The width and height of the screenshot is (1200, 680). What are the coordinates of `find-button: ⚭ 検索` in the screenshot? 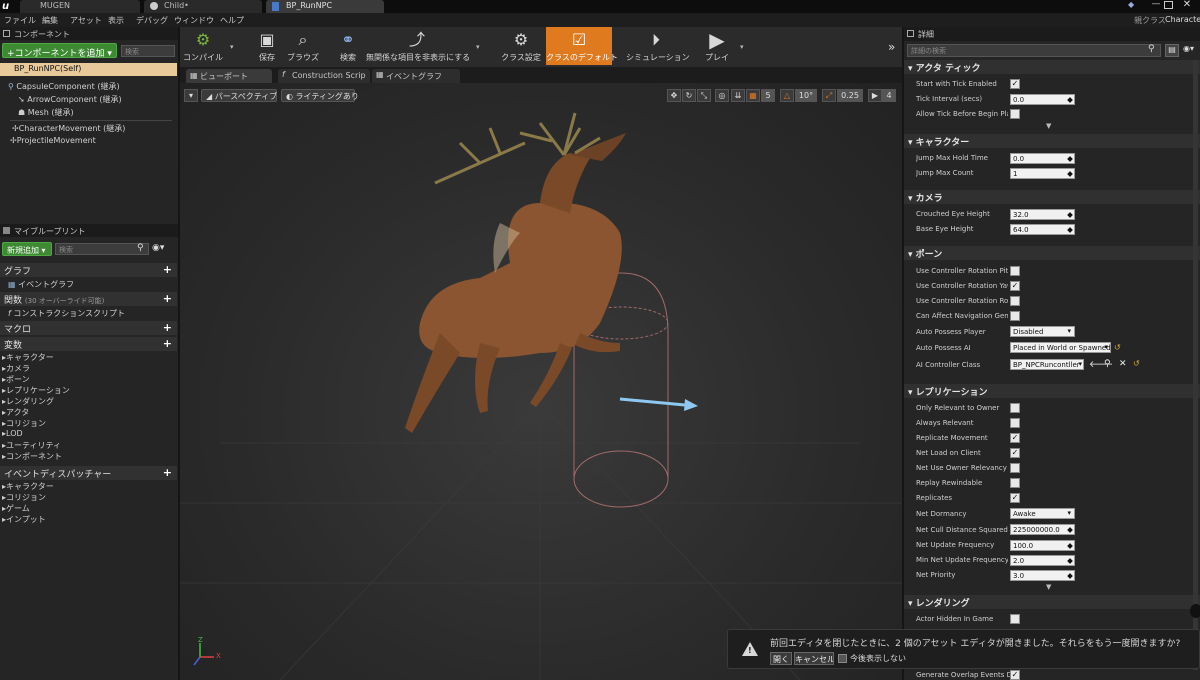 It's located at (348, 46).